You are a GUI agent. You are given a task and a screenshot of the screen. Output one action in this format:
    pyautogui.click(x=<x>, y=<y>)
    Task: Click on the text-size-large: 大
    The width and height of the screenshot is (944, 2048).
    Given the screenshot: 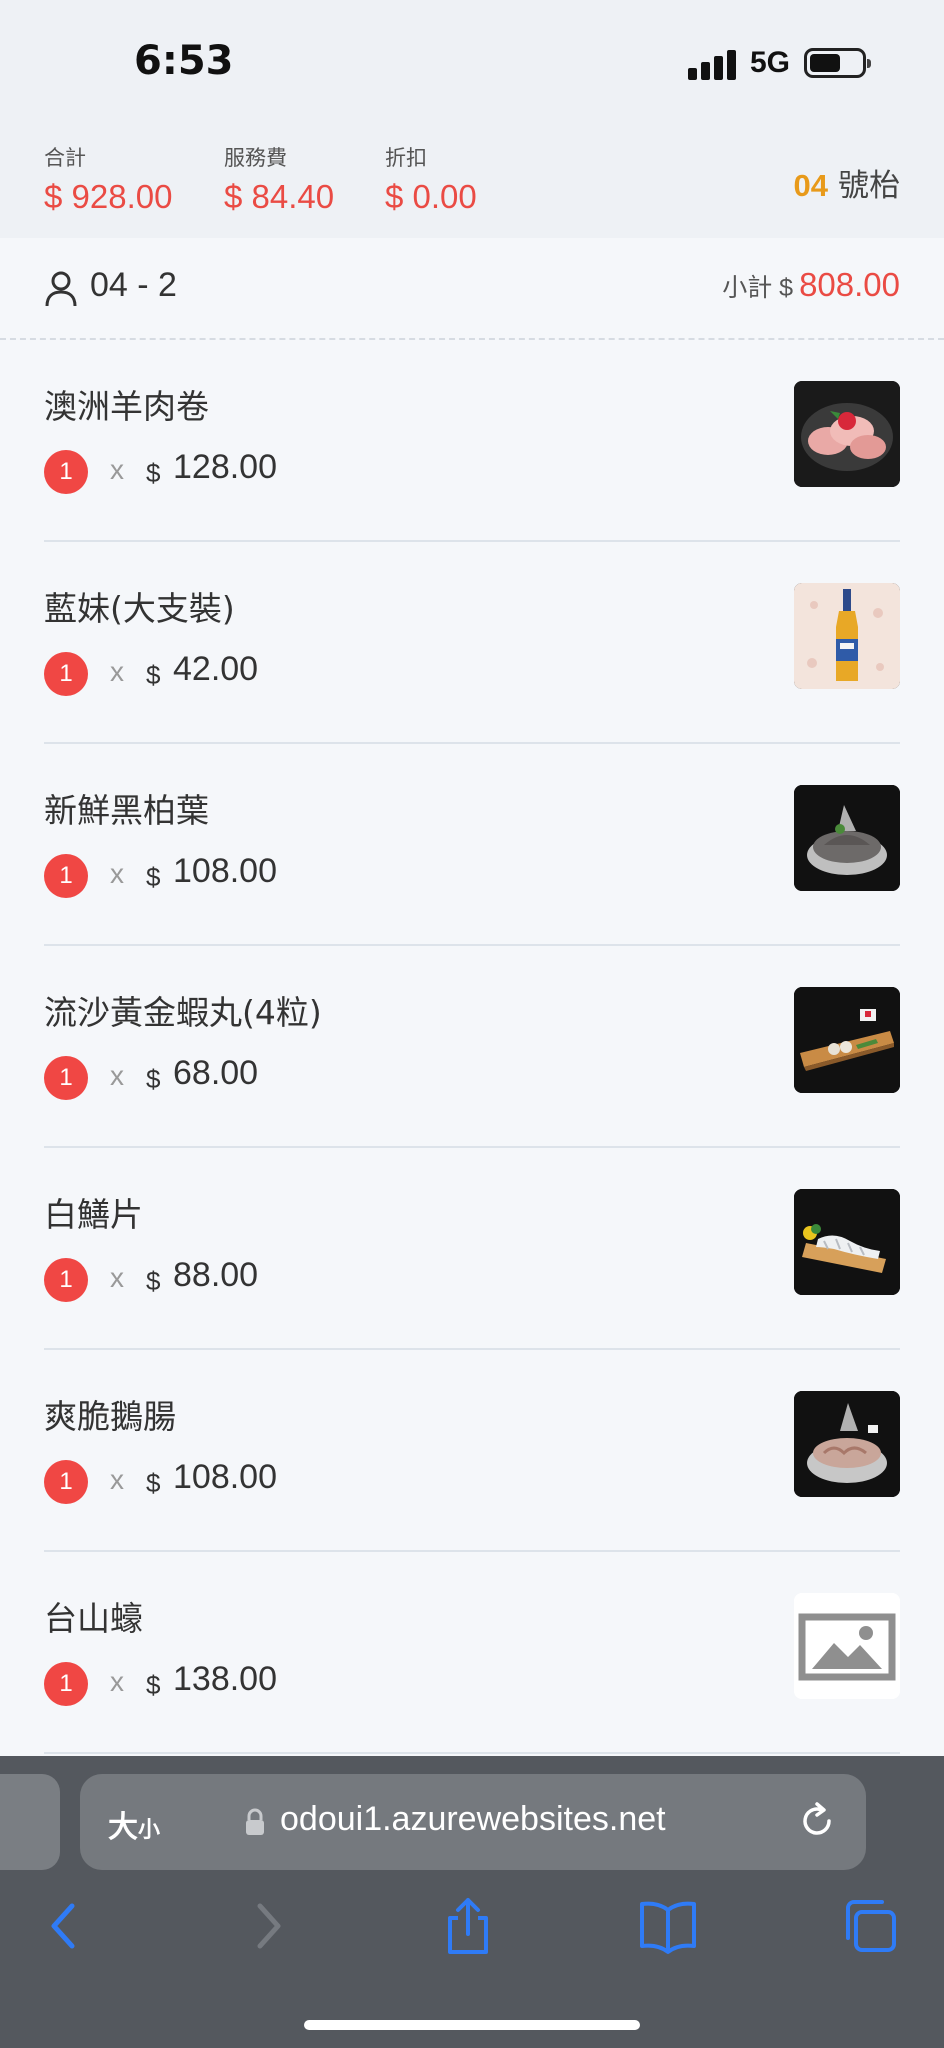 What is the action you would take?
    pyautogui.click(x=123, y=1827)
    